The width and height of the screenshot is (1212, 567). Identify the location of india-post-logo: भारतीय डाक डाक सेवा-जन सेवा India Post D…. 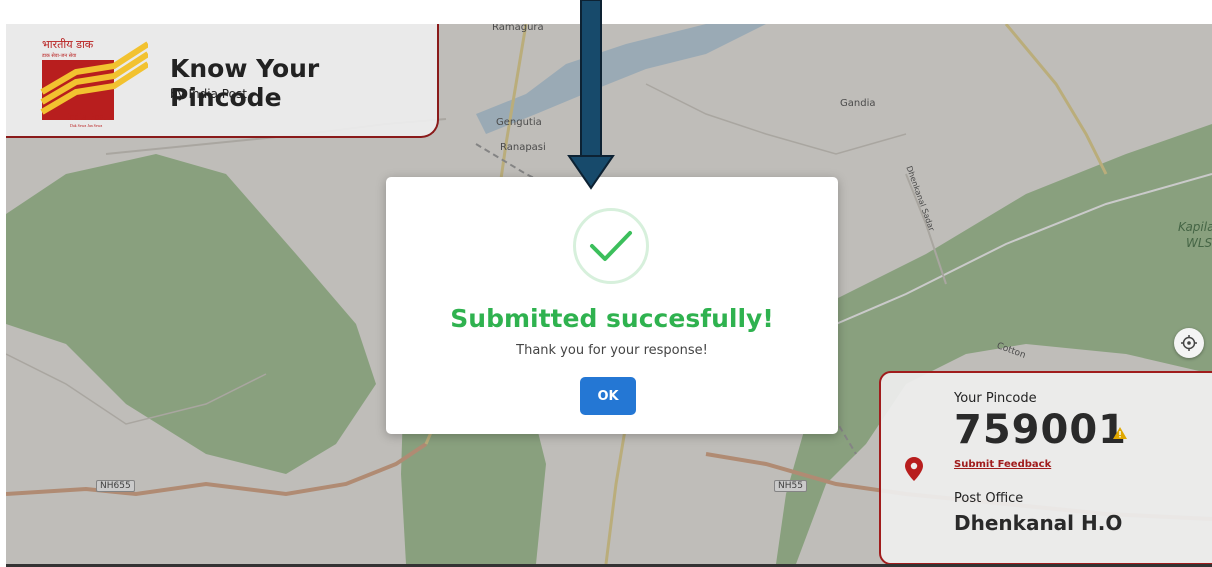
(94, 83).